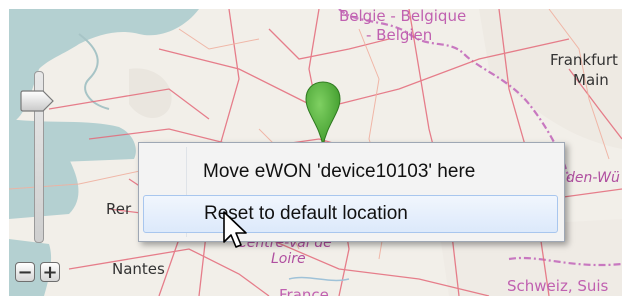  What do you see at coordinates (339, 171) in the screenshot?
I see `menu-item-label: Move eWON 'device10103' here` at bounding box center [339, 171].